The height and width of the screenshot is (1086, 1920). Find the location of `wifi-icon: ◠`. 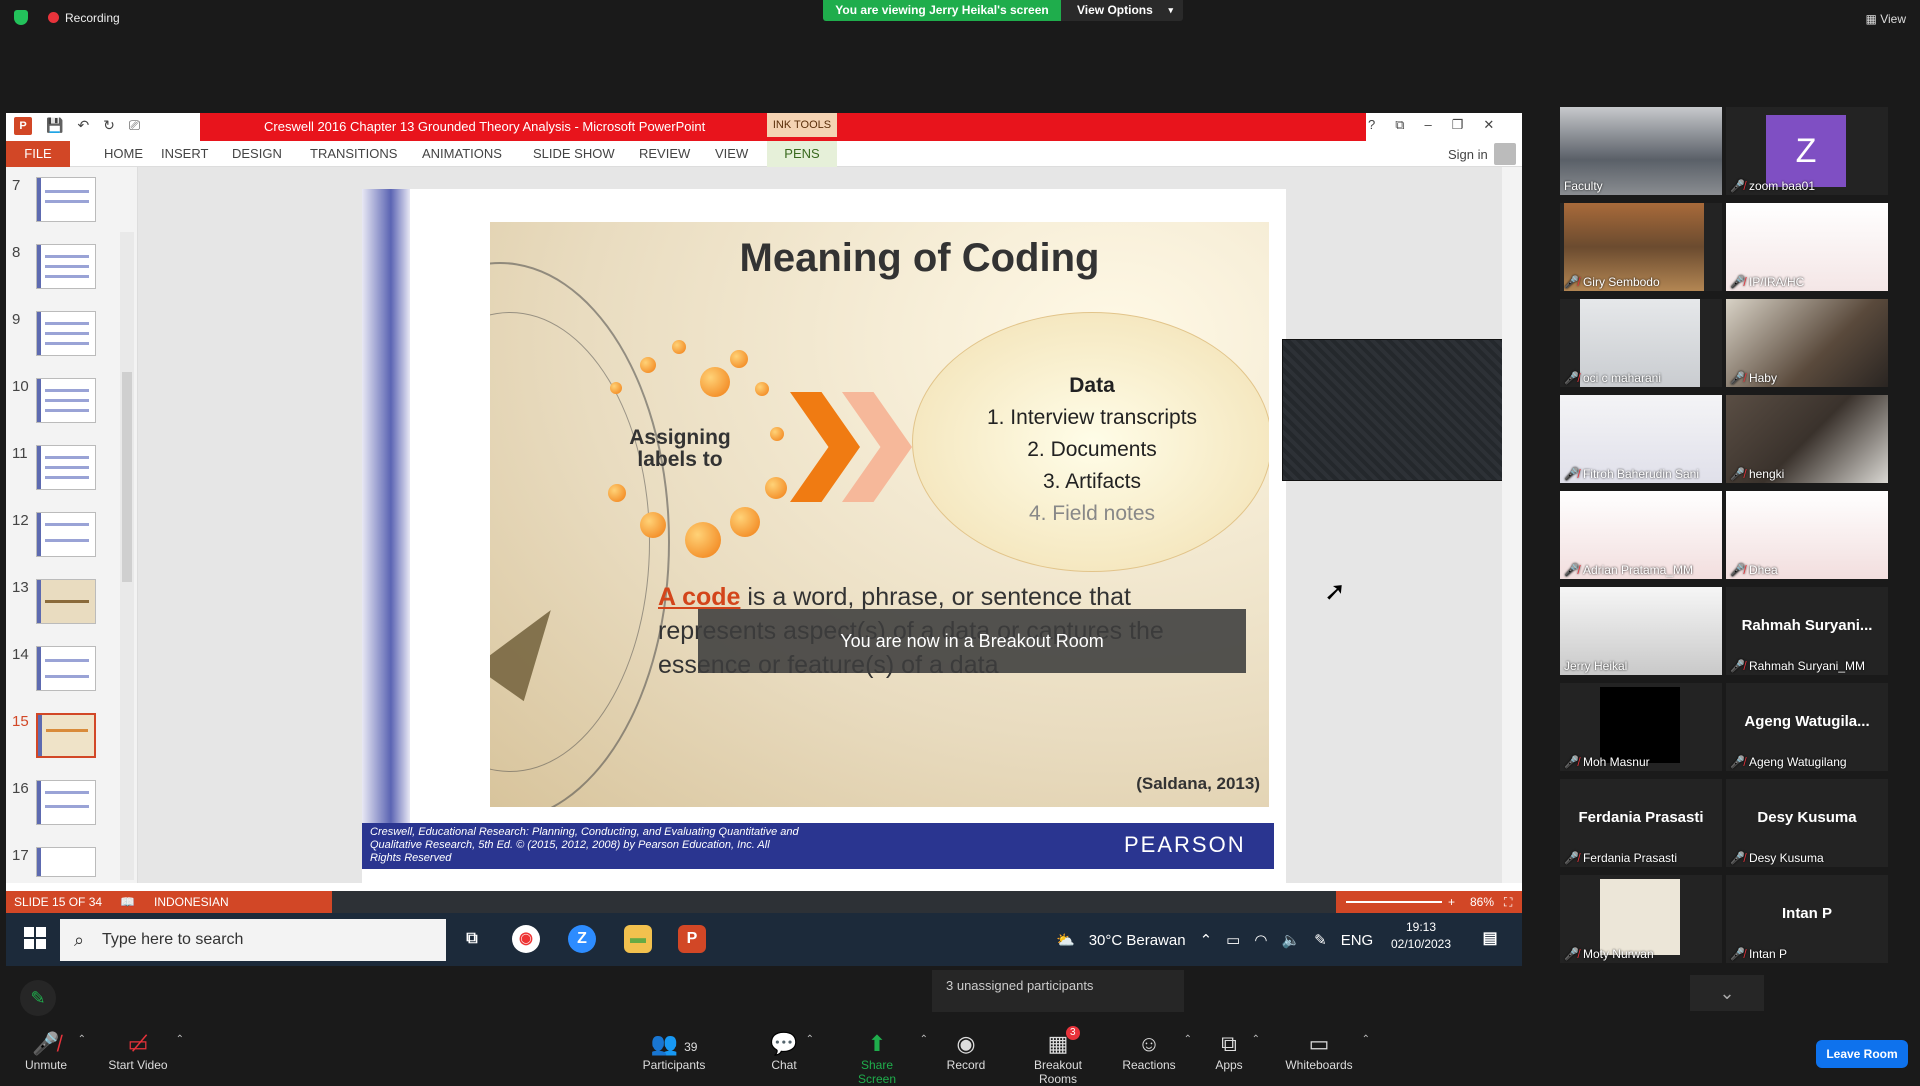

wifi-icon: ◠ is located at coordinates (1260, 940).